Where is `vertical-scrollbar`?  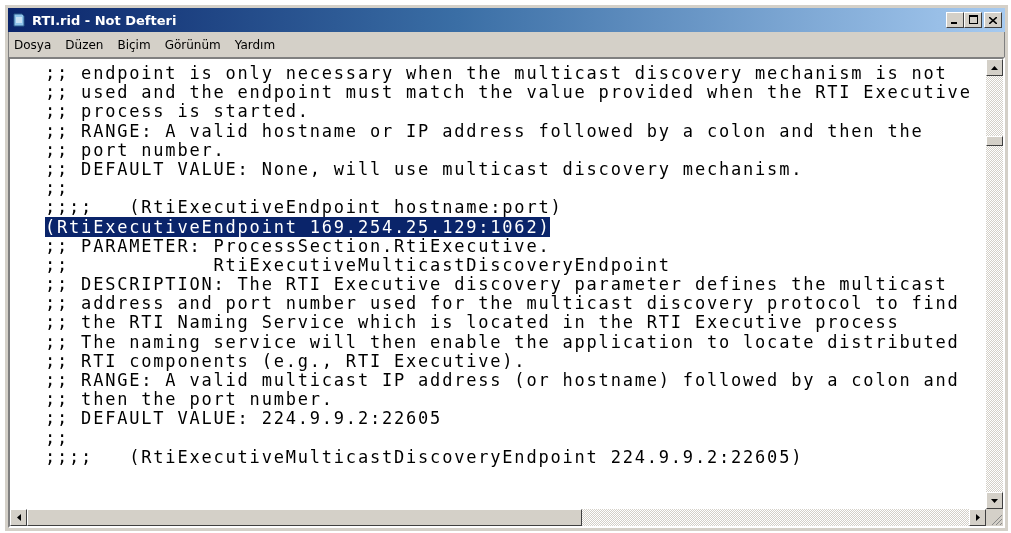 vertical-scrollbar is located at coordinates (994, 284).